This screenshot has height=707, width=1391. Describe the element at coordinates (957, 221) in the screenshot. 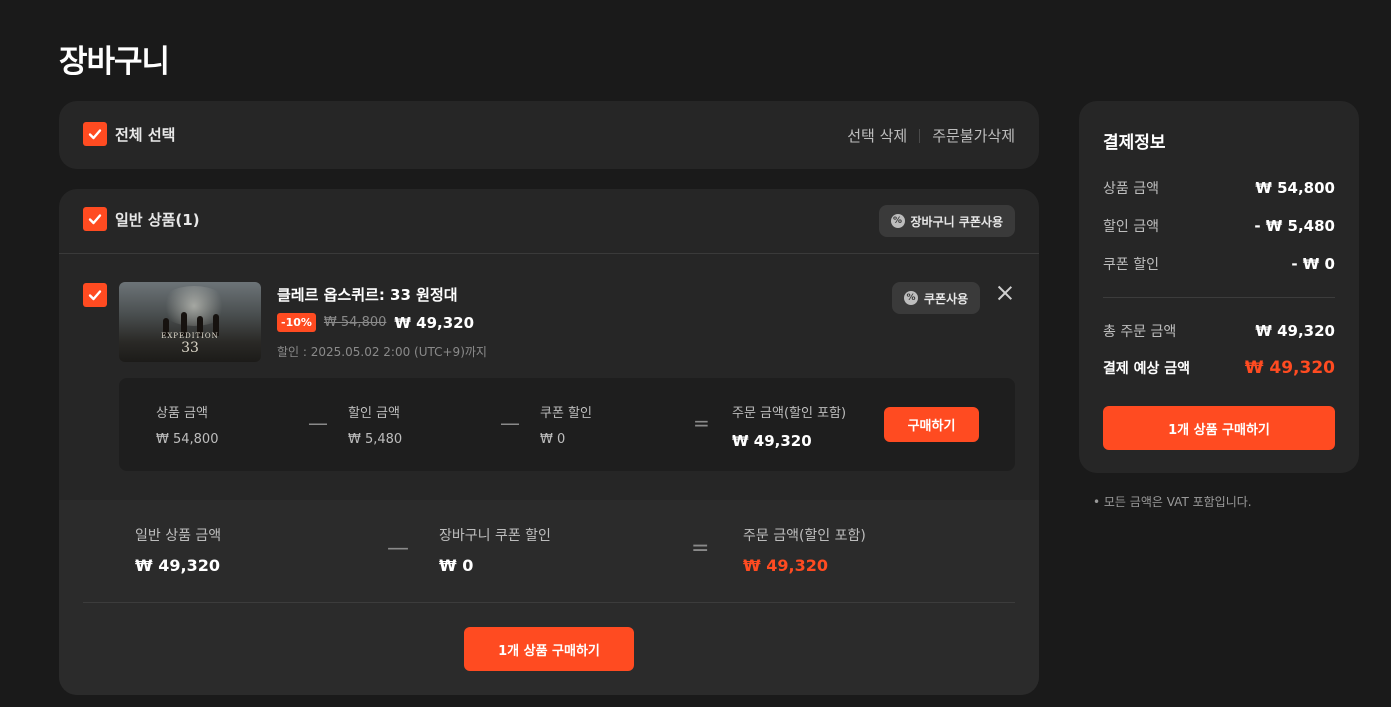

I see `cart-coupon-label: 장바구니 쿠폰사용` at that location.